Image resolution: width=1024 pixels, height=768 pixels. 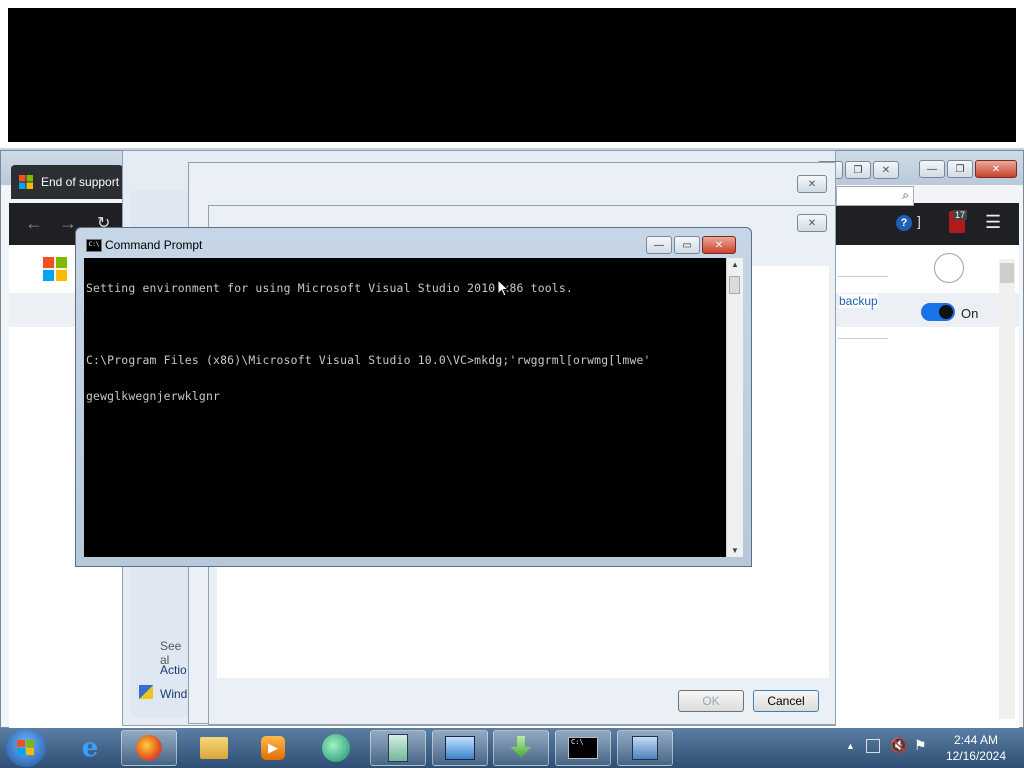 What do you see at coordinates (90, 748) in the screenshot?
I see `internet-explorer-icon: e` at bounding box center [90, 748].